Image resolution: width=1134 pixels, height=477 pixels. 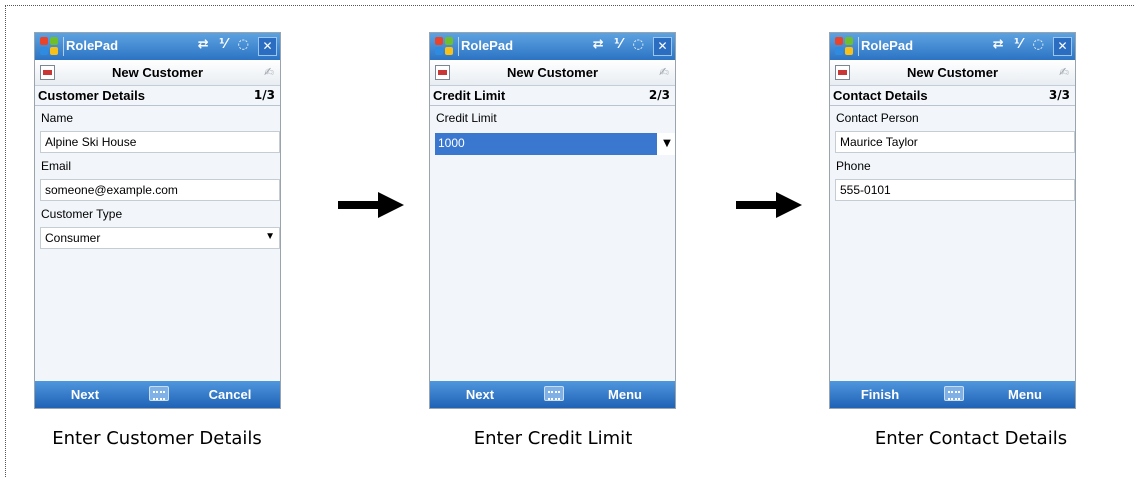 What do you see at coordinates (469, 95) in the screenshot?
I see `section-title: Credit Limit` at bounding box center [469, 95].